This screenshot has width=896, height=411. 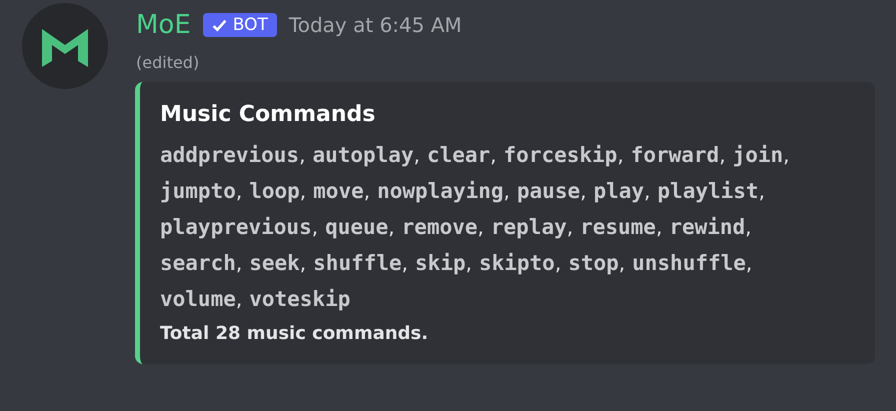 What do you see at coordinates (274, 263) in the screenshot?
I see `command-name: seek` at bounding box center [274, 263].